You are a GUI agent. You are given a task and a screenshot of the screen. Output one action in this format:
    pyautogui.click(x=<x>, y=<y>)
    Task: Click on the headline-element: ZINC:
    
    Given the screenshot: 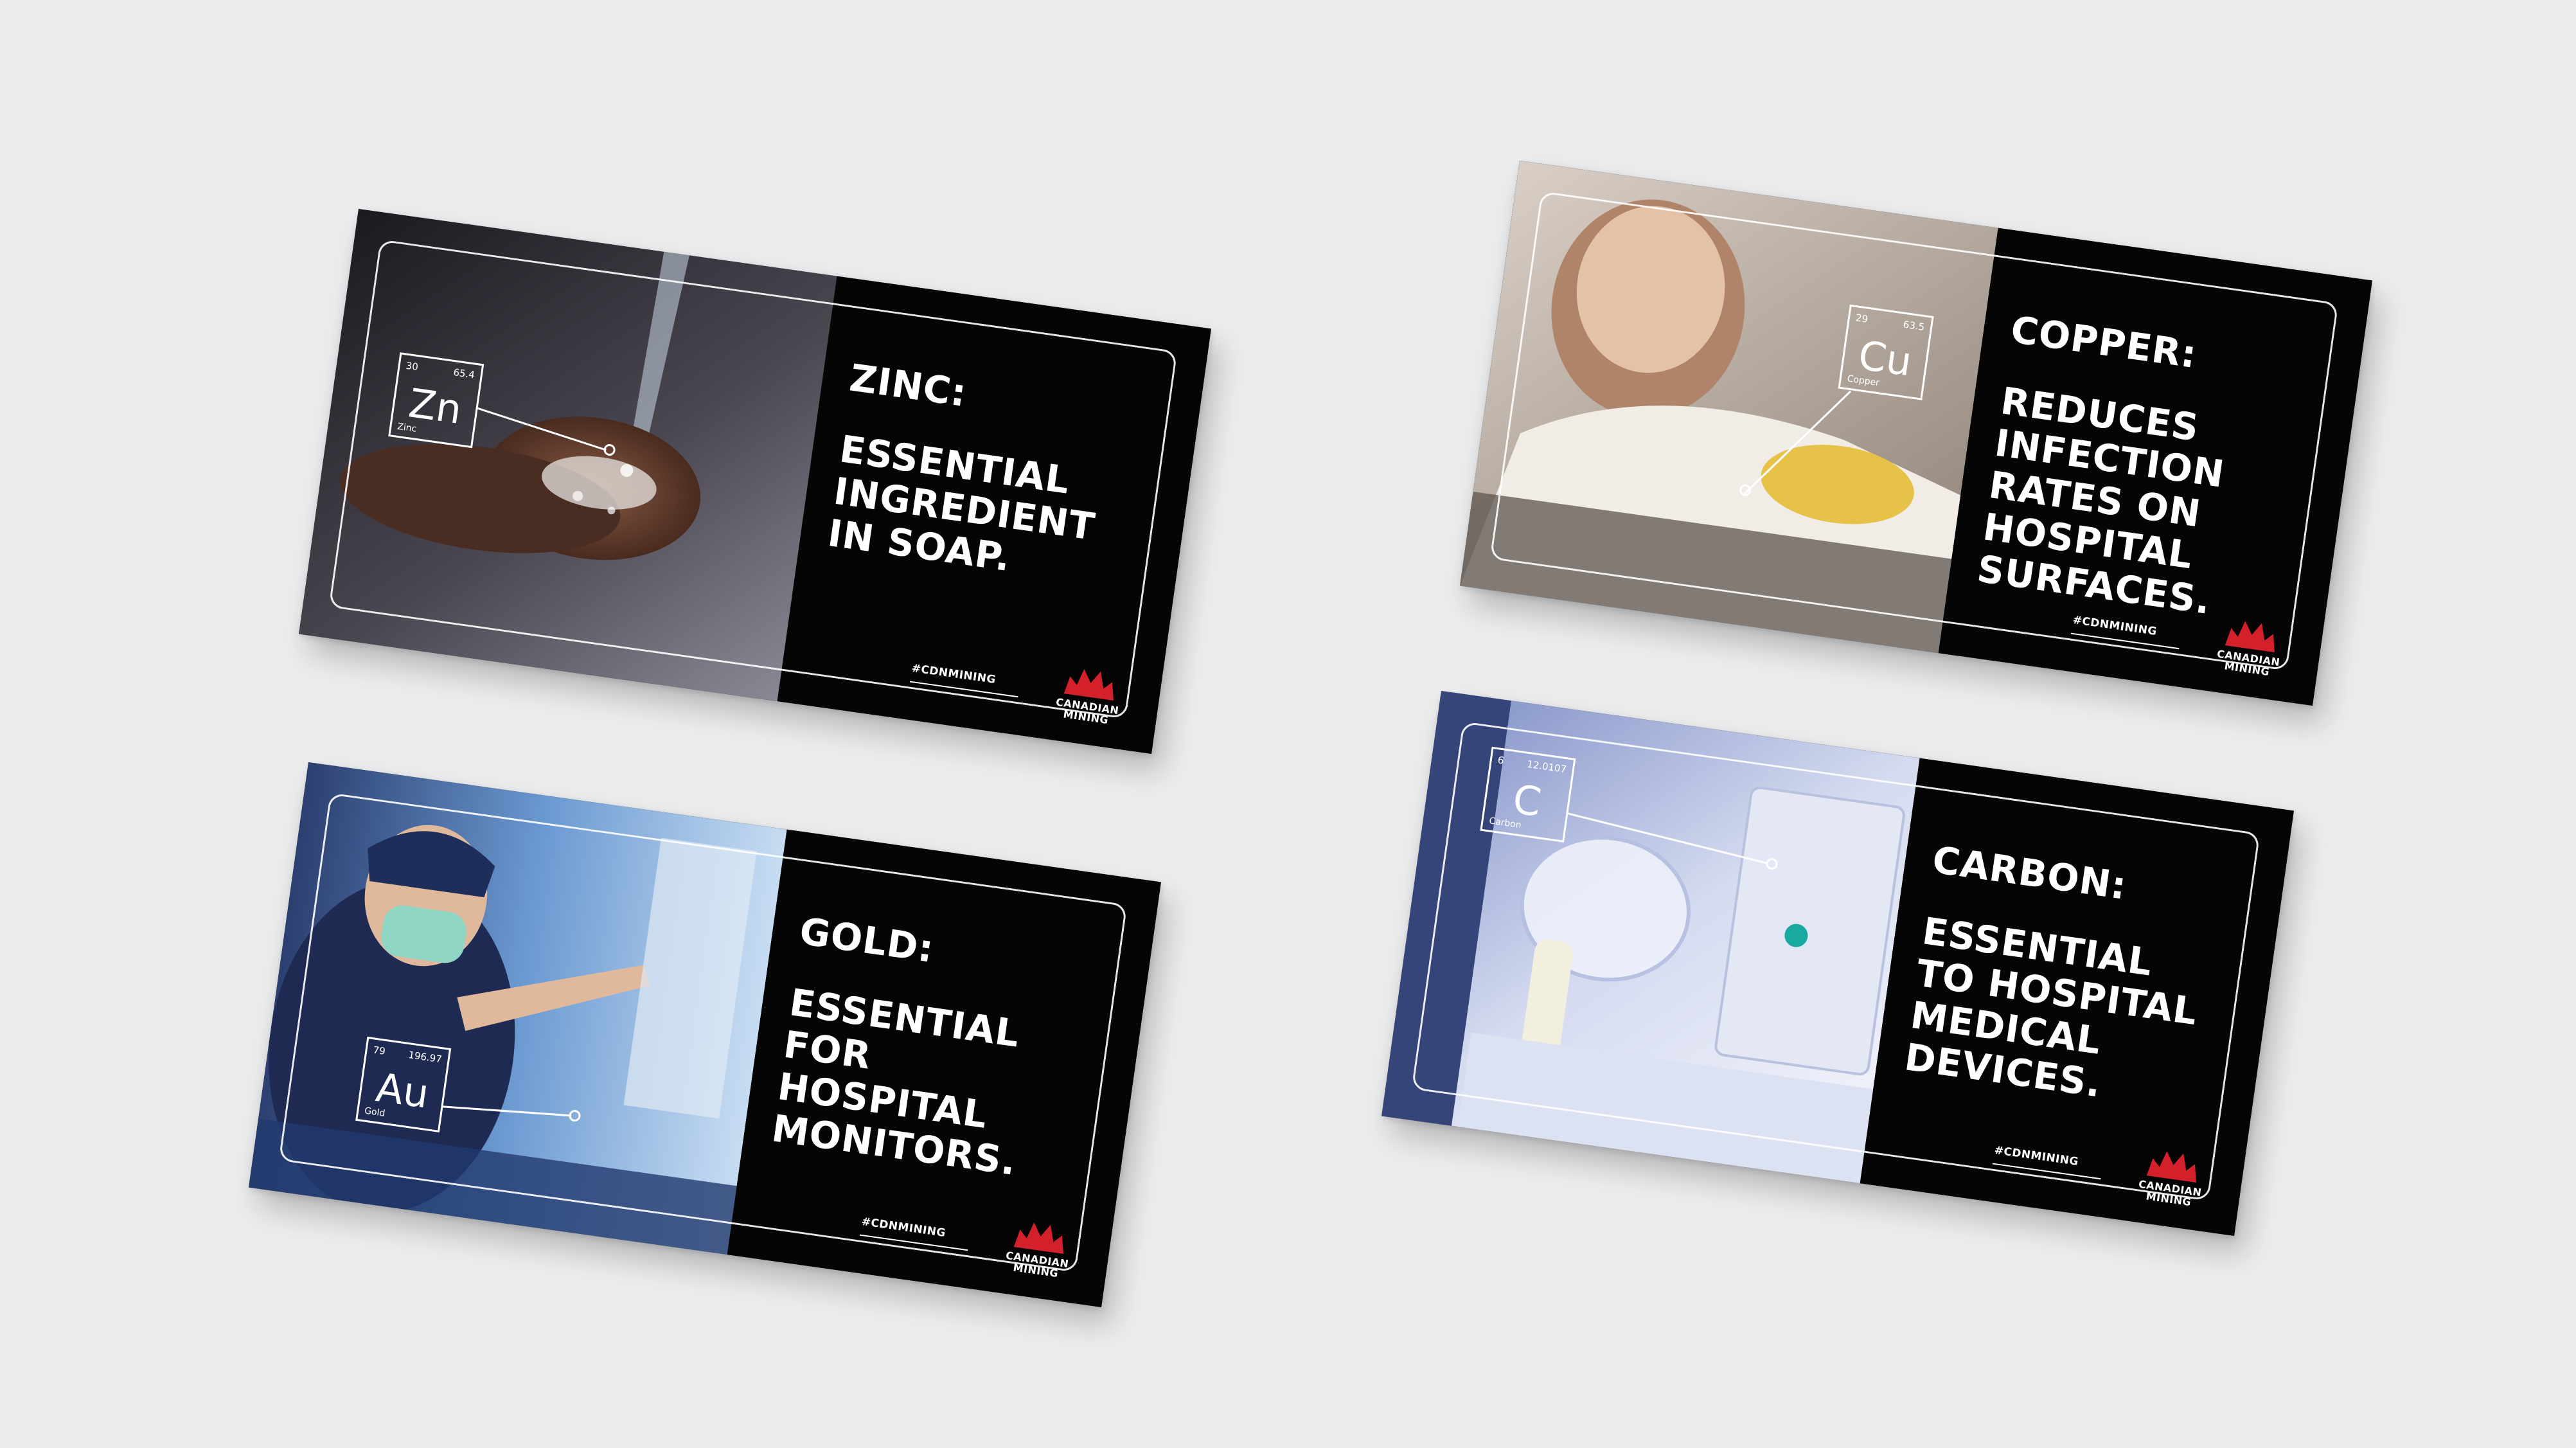 What is the action you would take?
    pyautogui.click(x=909, y=385)
    